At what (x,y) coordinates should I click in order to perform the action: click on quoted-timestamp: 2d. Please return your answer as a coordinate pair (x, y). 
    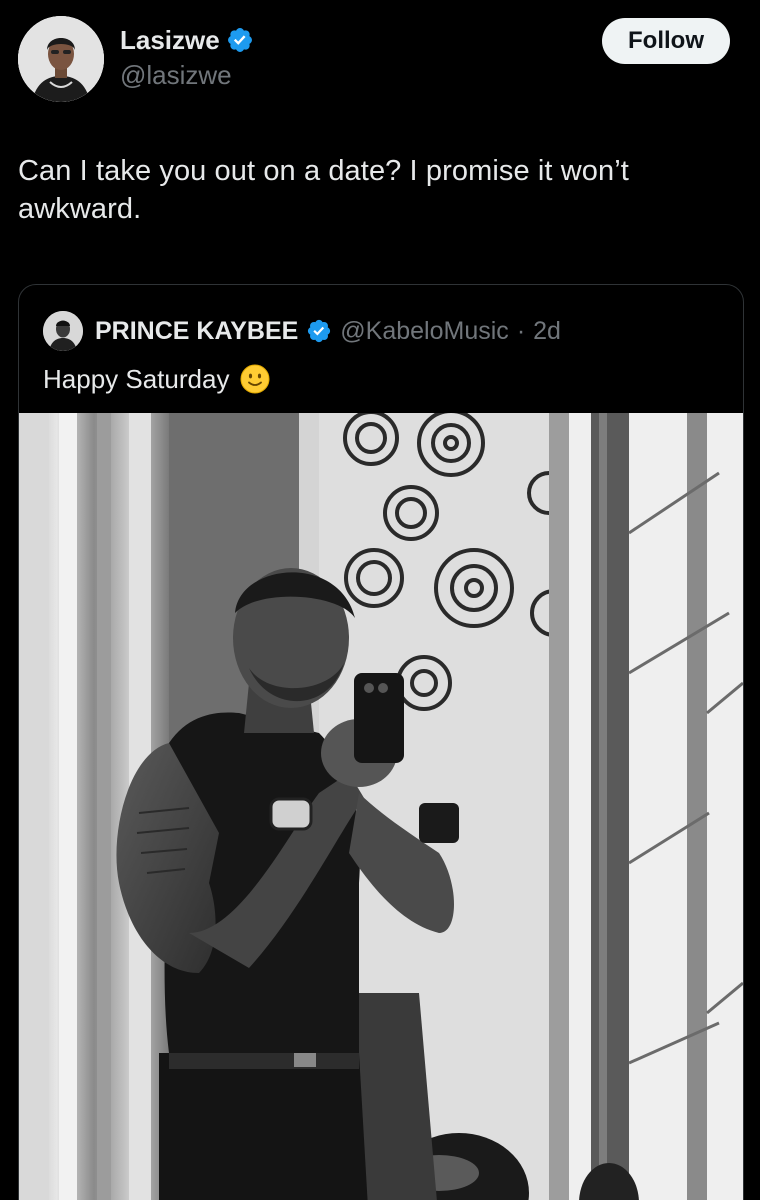
    Looking at the image, I should click on (547, 331).